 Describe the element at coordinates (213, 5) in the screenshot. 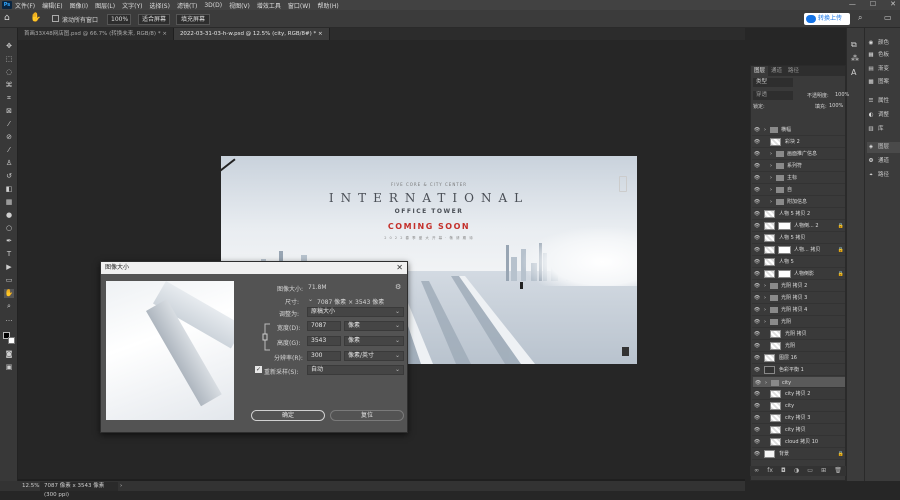

I see `menu-3d: 3D(D)` at that location.